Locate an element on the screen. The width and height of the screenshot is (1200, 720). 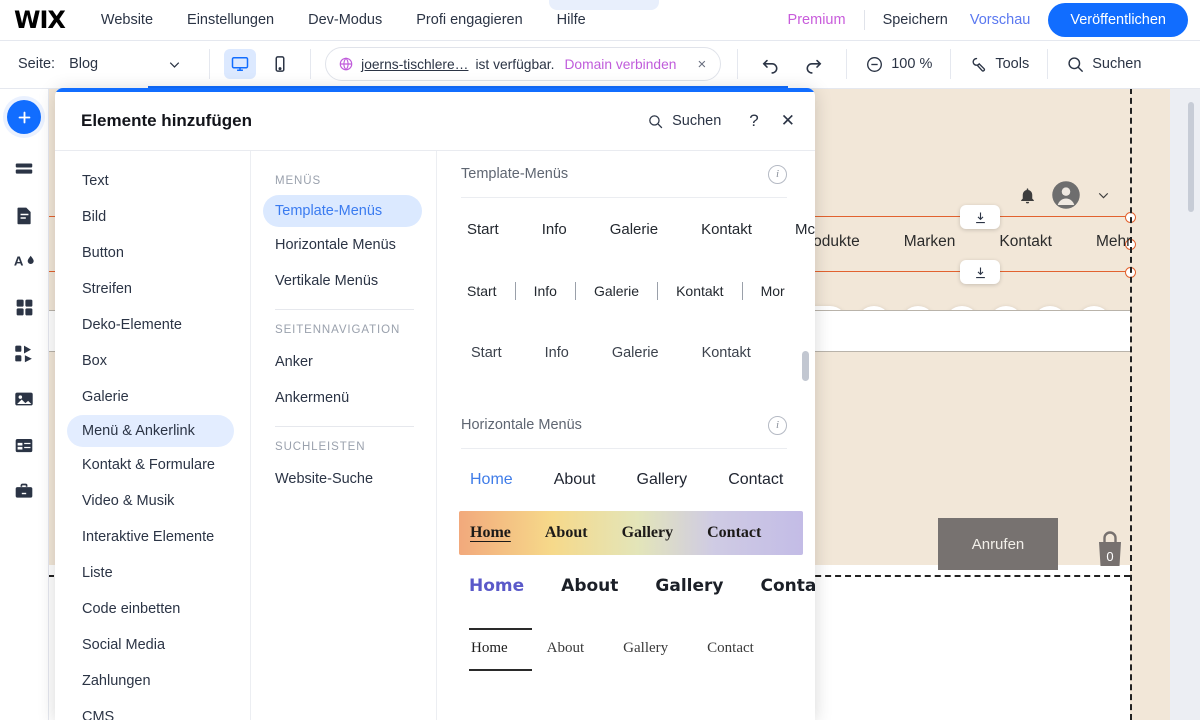
zoom-level-label: 100 % is located at coordinates (912, 64).